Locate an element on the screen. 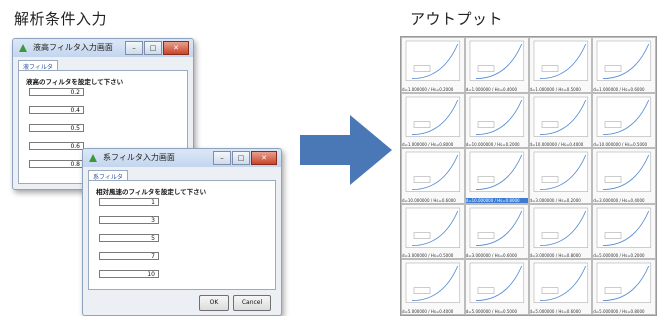  filter-value-field: 0.2 is located at coordinates (56, 92).